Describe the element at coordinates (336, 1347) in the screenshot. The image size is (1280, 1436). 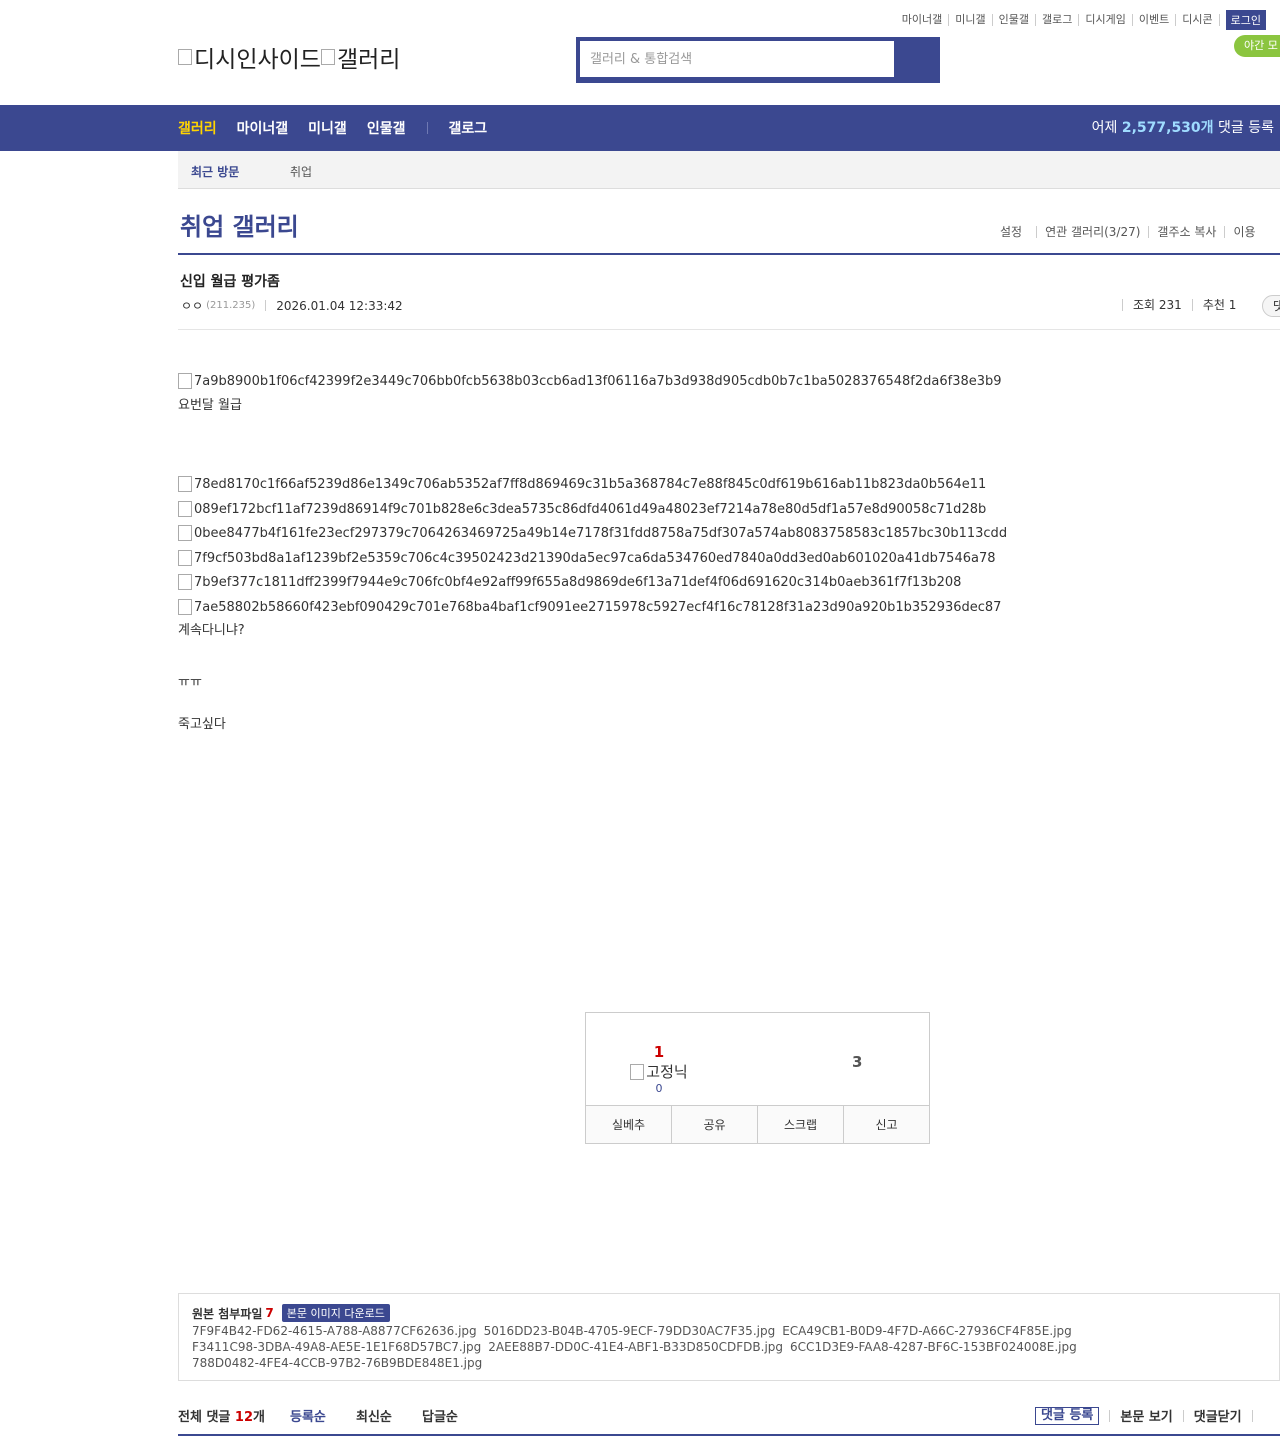
I see `attachment-file-link: F3411C98-3DBA-49A8-AE5E-1E1F68D57BC7.jpg` at that location.